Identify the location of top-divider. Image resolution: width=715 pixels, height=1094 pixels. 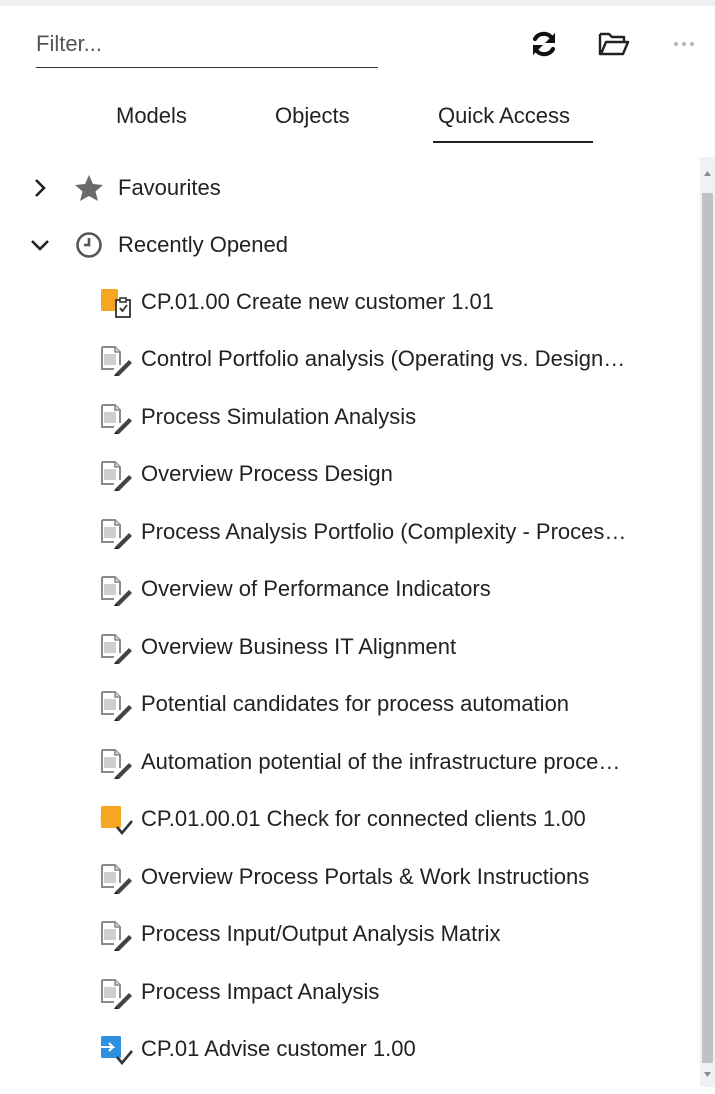
(357, 3).